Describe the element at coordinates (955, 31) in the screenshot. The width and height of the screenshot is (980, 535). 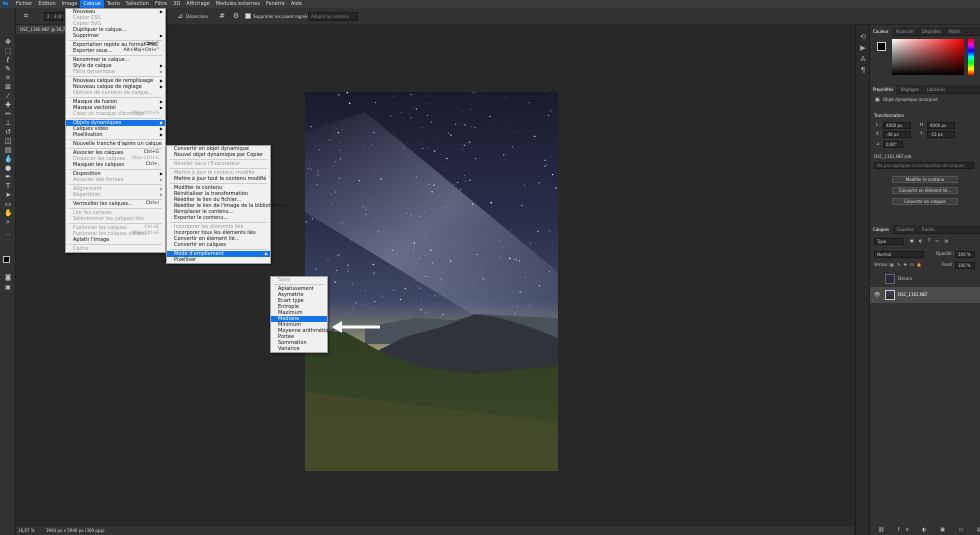
I see `tab-motifs: Motifs` at that location.